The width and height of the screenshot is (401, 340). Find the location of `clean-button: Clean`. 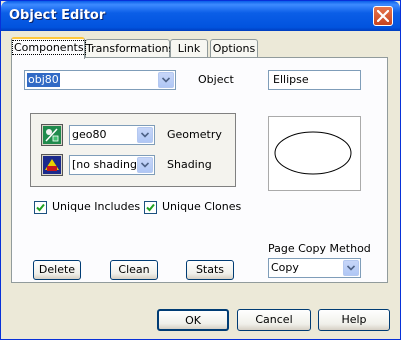

clean-button: Clean is located at coordinates (134, 270).